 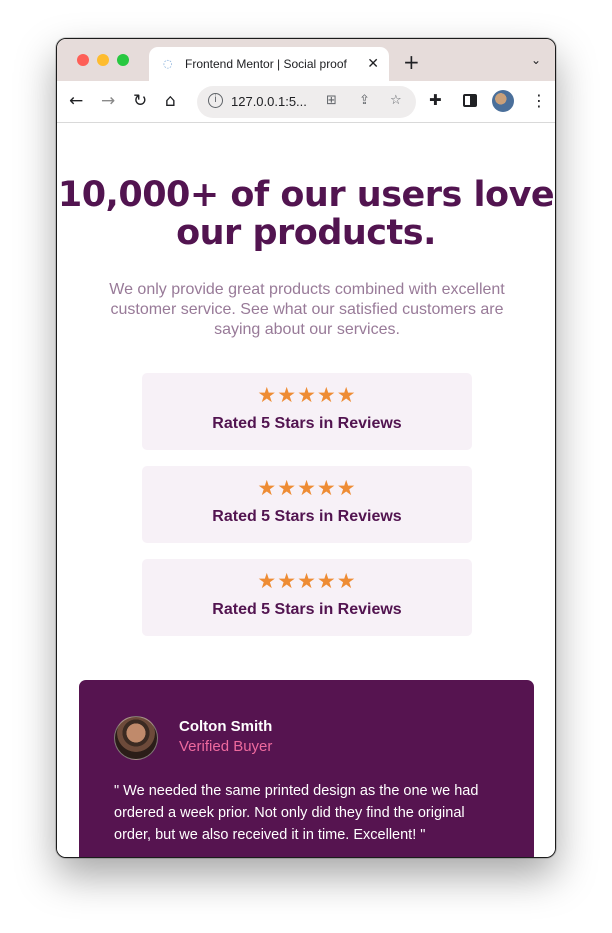 I want to click on tab-title: Frontend Mentor | Social proof, so click(x=266, y=64).